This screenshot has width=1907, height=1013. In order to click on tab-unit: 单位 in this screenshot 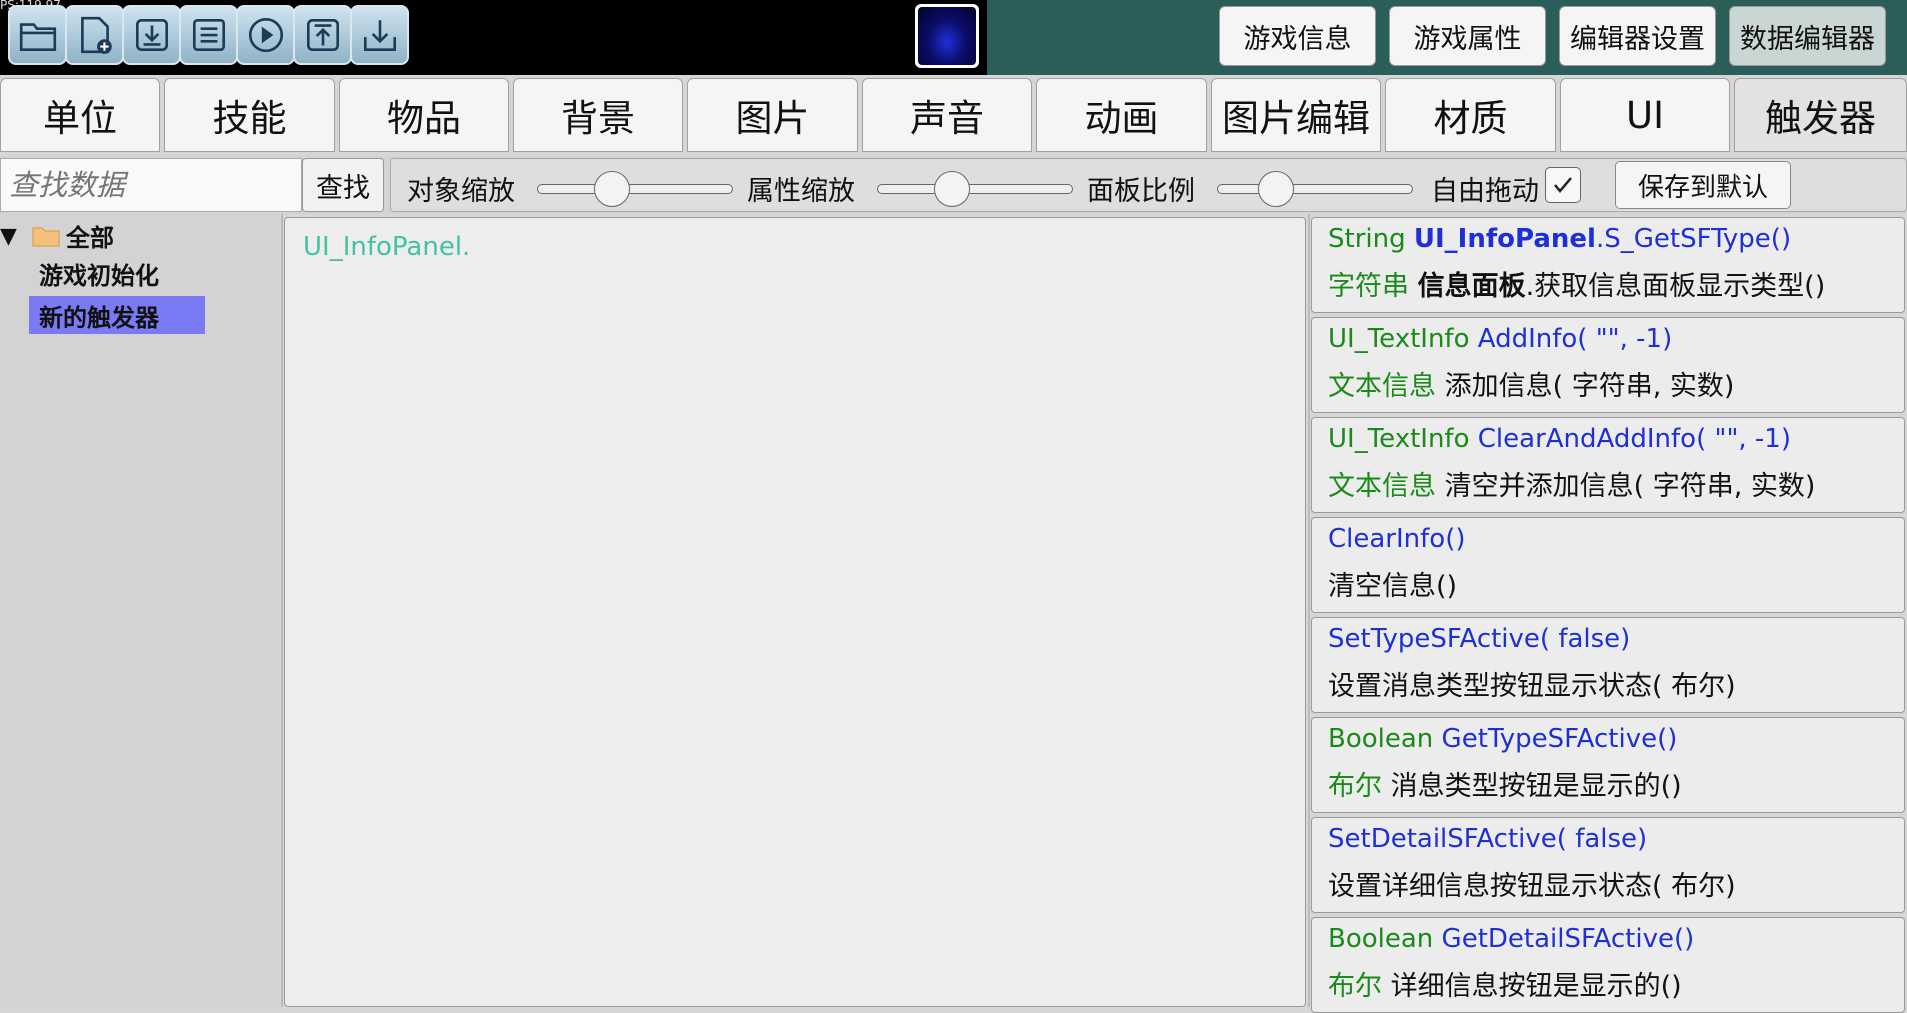, I will do `click(80, 115)`.